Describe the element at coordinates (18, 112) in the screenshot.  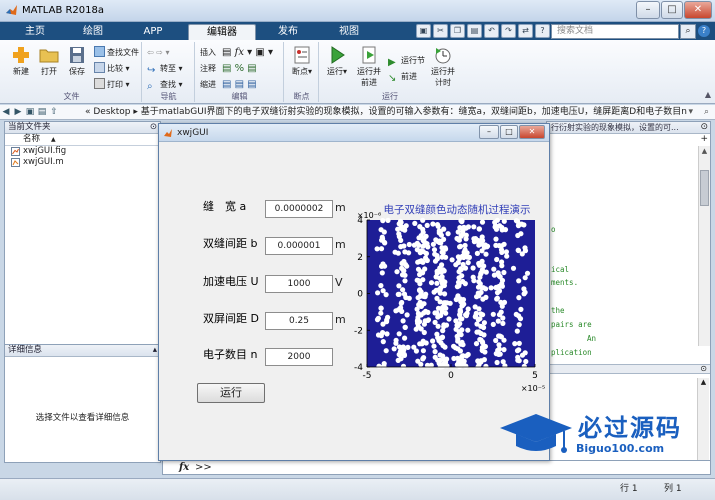
I see `forward-icon: ▶` at that location.